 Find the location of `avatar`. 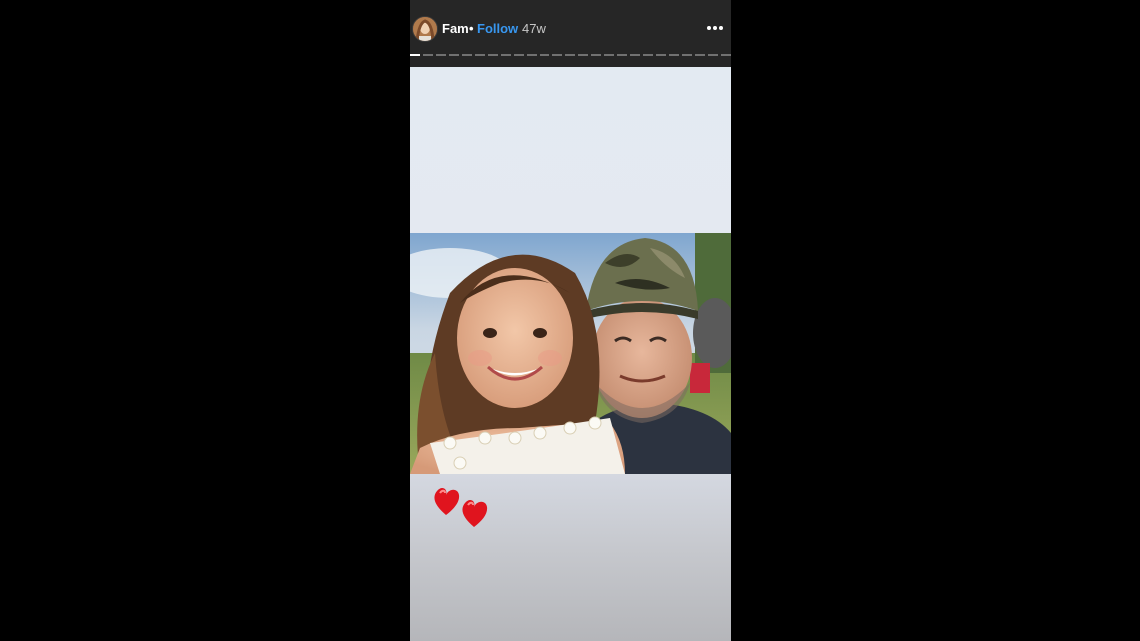

avatar is located at coordinates (425, 29).